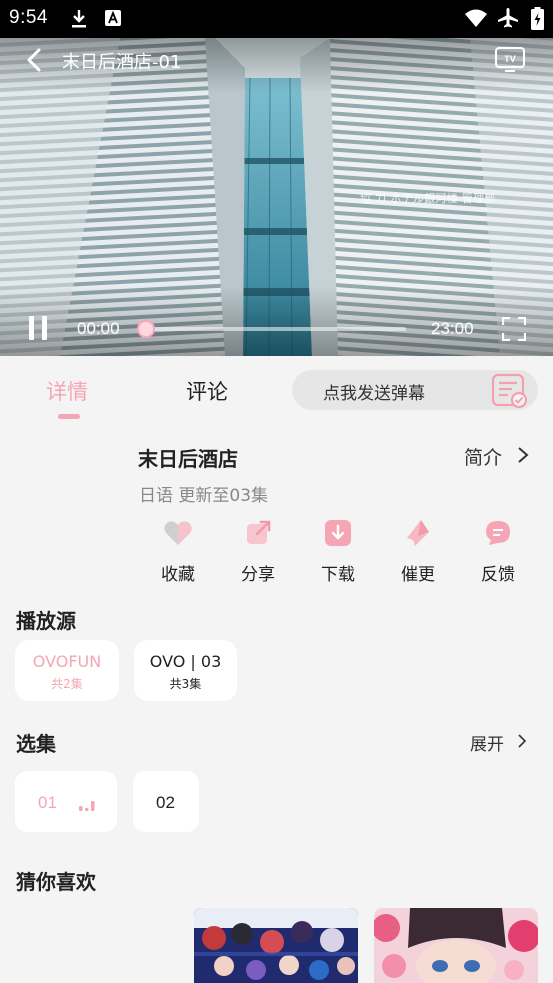  I want to click on share-icon, so click(259, 532).